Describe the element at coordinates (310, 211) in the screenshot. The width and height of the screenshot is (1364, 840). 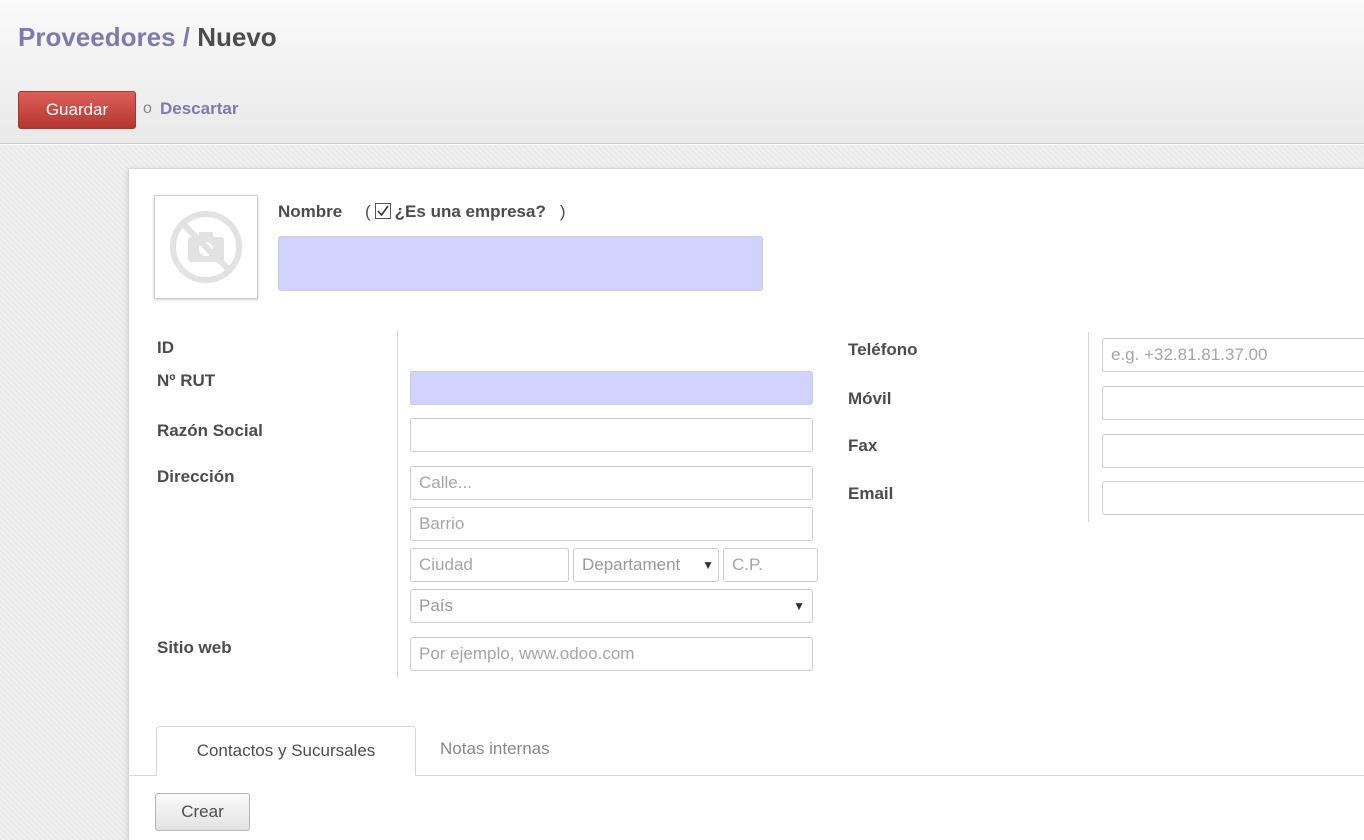
I see `name-label: Nombre` at that location.